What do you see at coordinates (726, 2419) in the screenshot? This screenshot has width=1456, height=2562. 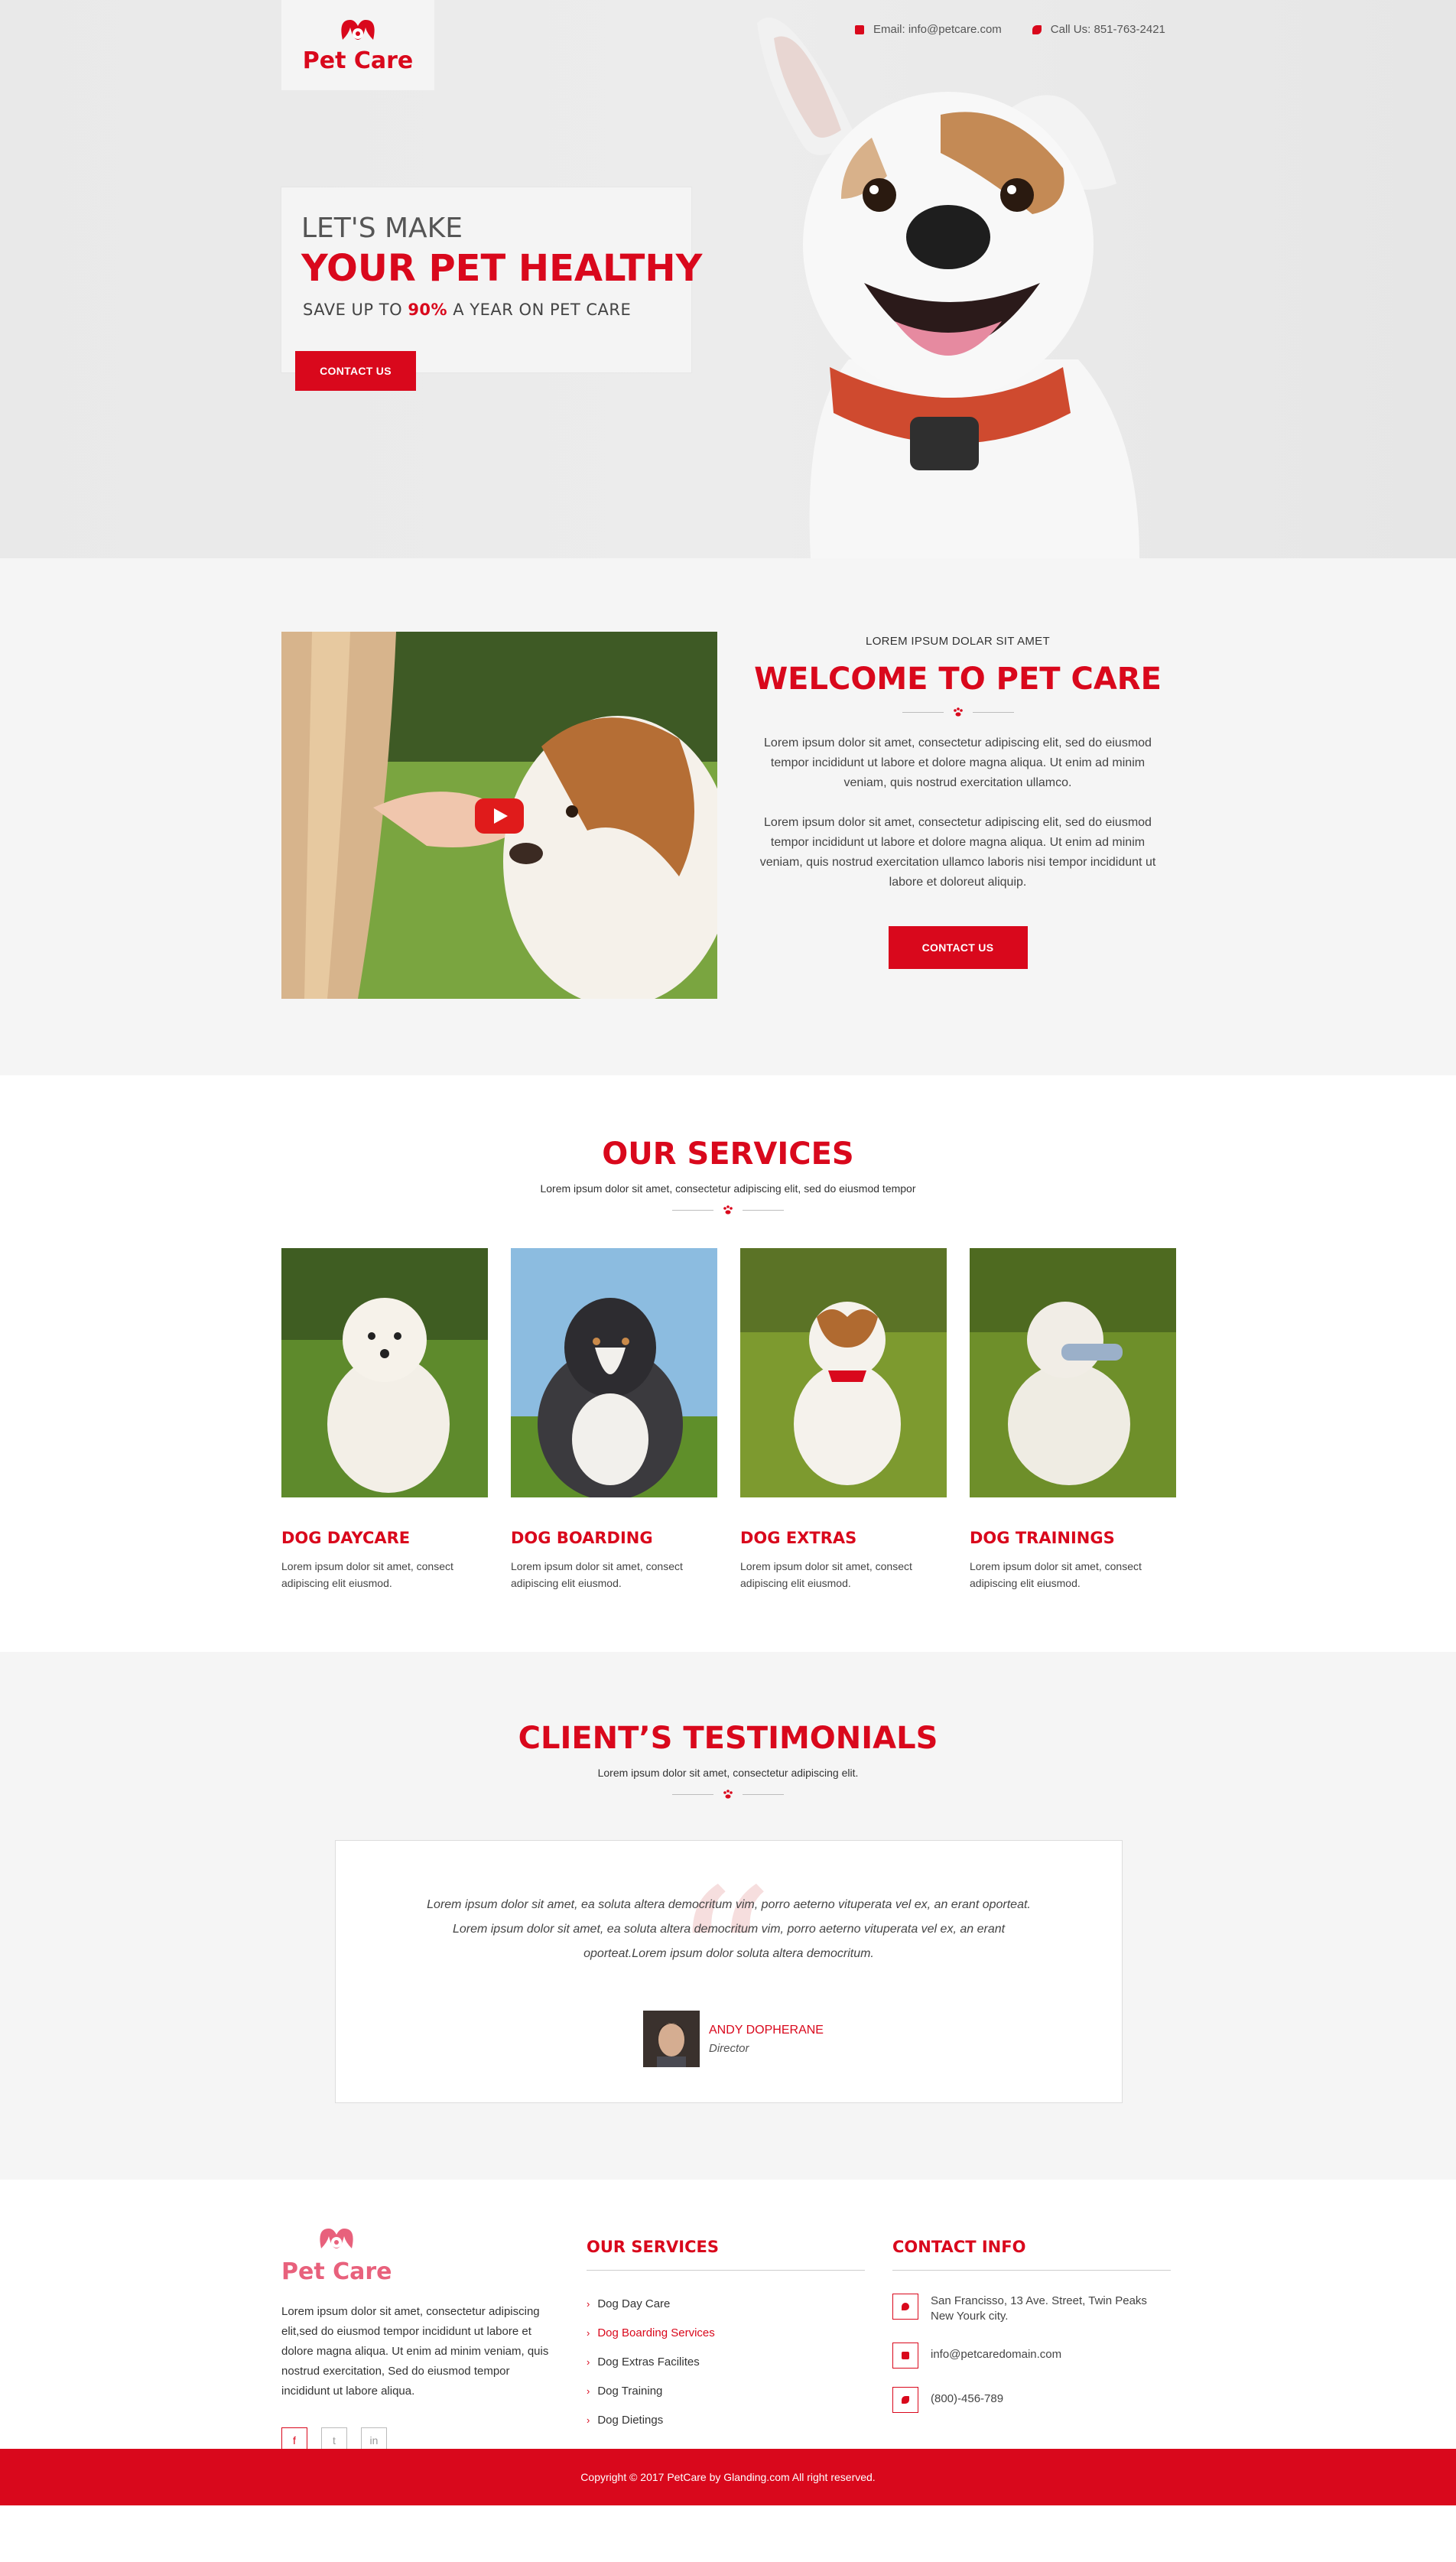 I see `footer-link: › Dog Dietings` at bounding box center [726, 2419].